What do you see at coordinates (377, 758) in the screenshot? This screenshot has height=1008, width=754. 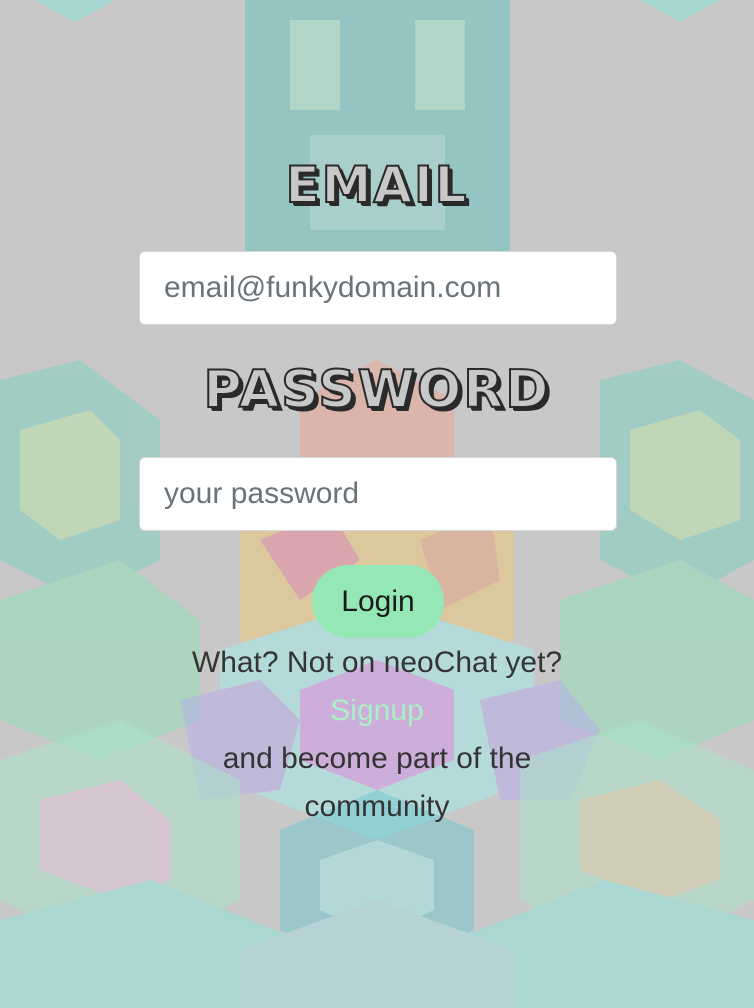 I see `signup-tagline-line-1: and become part of the` at bounding box center [377, 758].